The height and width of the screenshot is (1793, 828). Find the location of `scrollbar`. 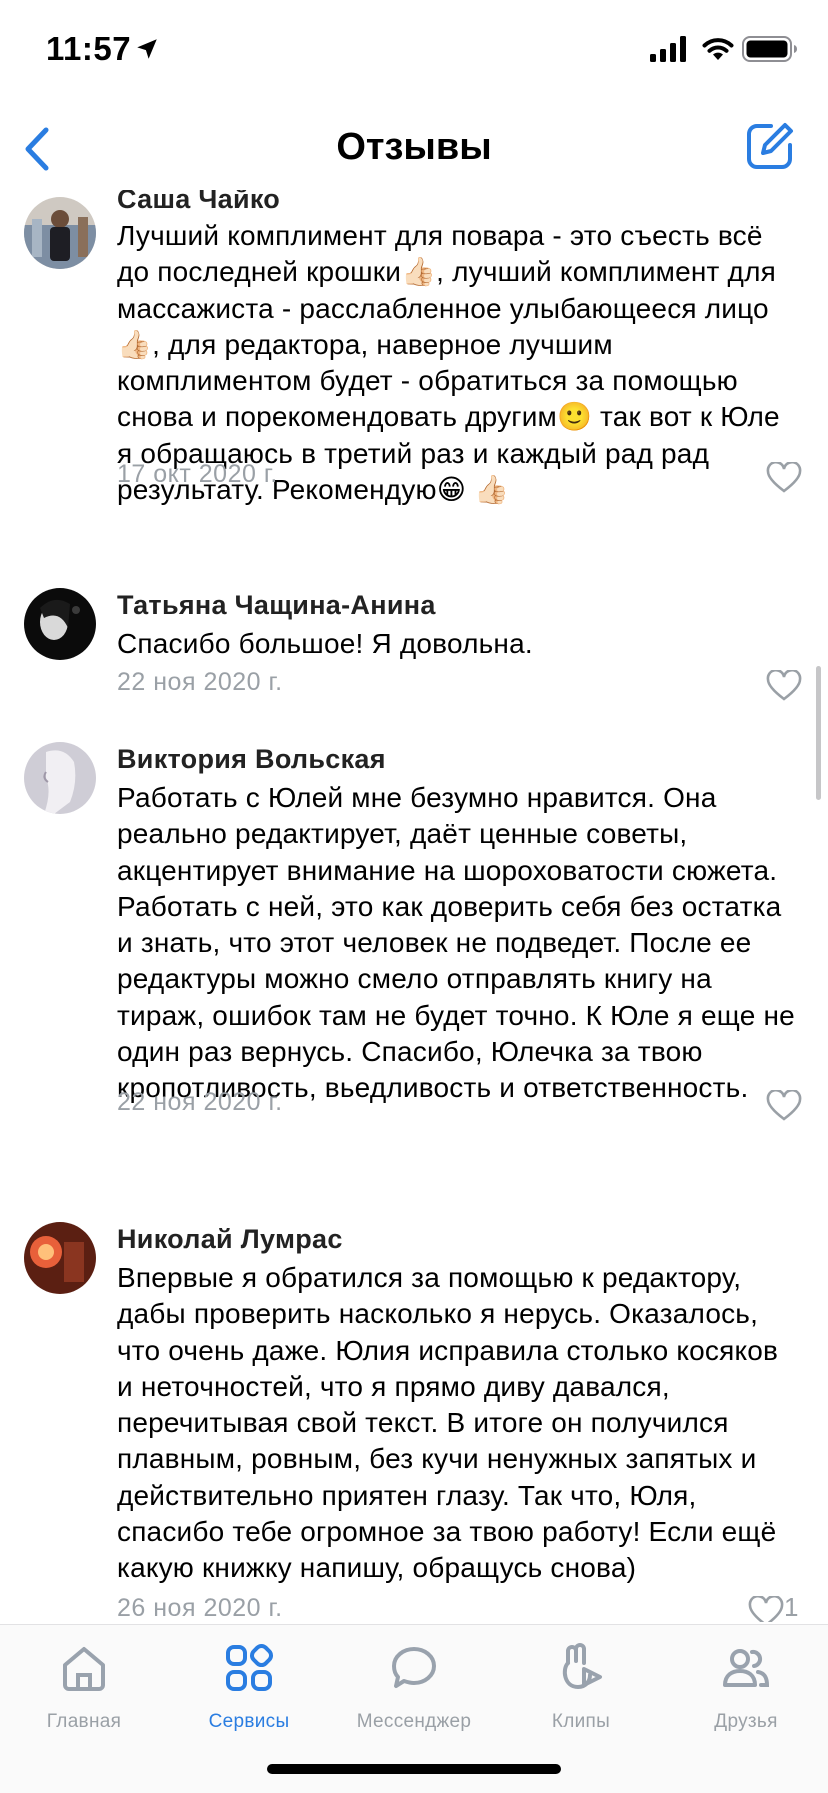

scrollbar is located at coordinates (818, 733).